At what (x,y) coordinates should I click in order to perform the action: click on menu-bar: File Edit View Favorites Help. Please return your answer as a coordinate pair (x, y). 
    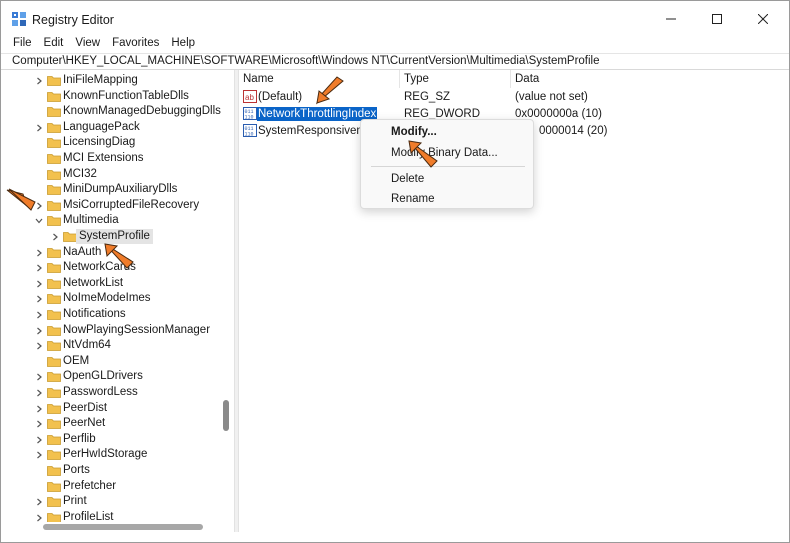
    Looking at the image, I should click on (395, 44).